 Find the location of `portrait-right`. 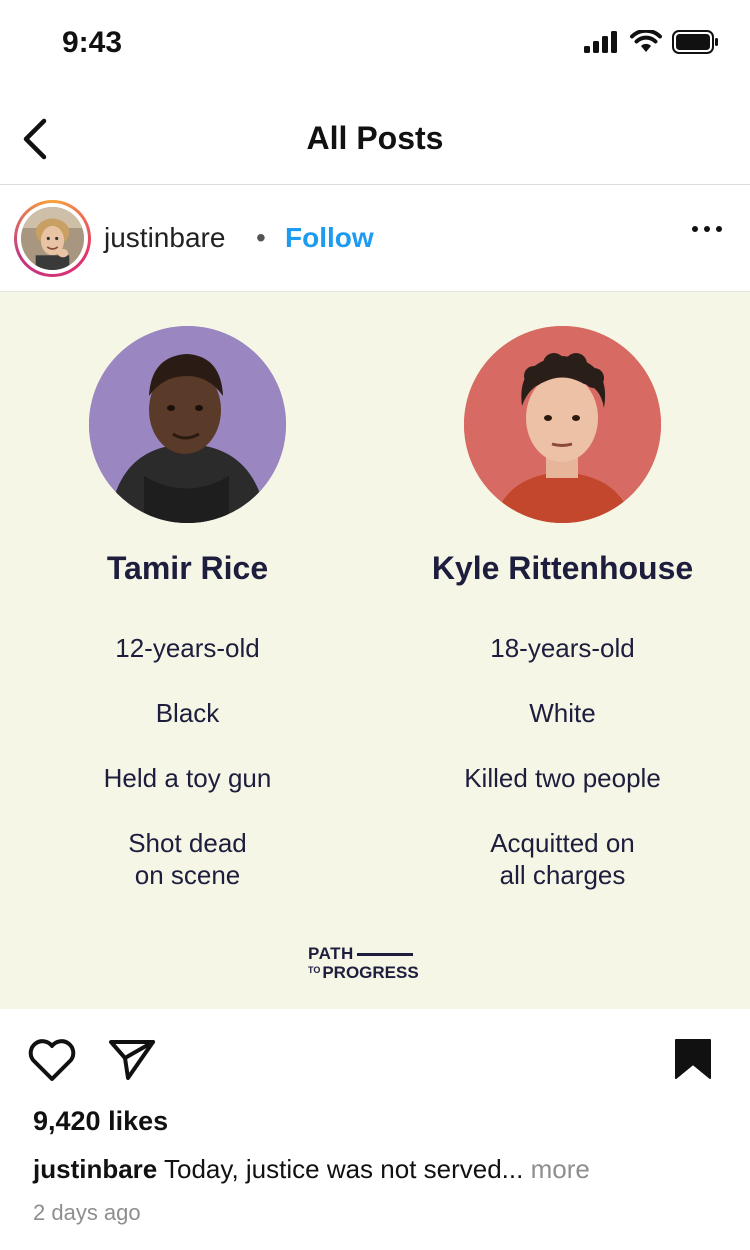

portrait-right is located at coordinates (562, 424).